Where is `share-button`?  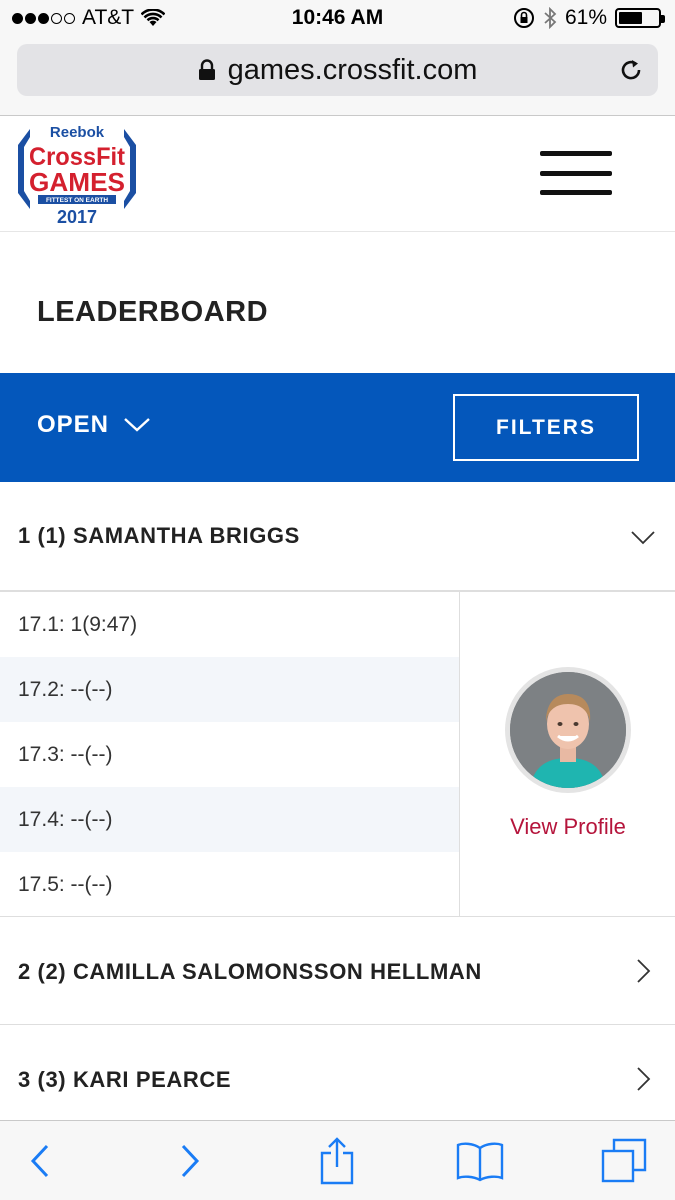 share-button is located at coordinates (337, 1161).